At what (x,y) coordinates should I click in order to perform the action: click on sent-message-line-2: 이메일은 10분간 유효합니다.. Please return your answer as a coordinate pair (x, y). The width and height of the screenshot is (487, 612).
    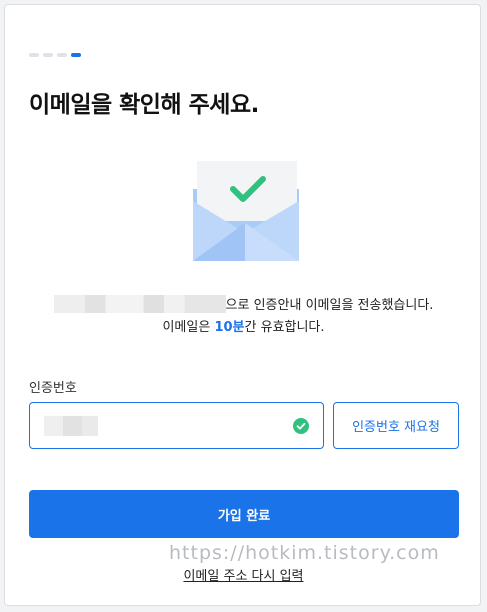
    Looking at the image, I should click on (243, 328).